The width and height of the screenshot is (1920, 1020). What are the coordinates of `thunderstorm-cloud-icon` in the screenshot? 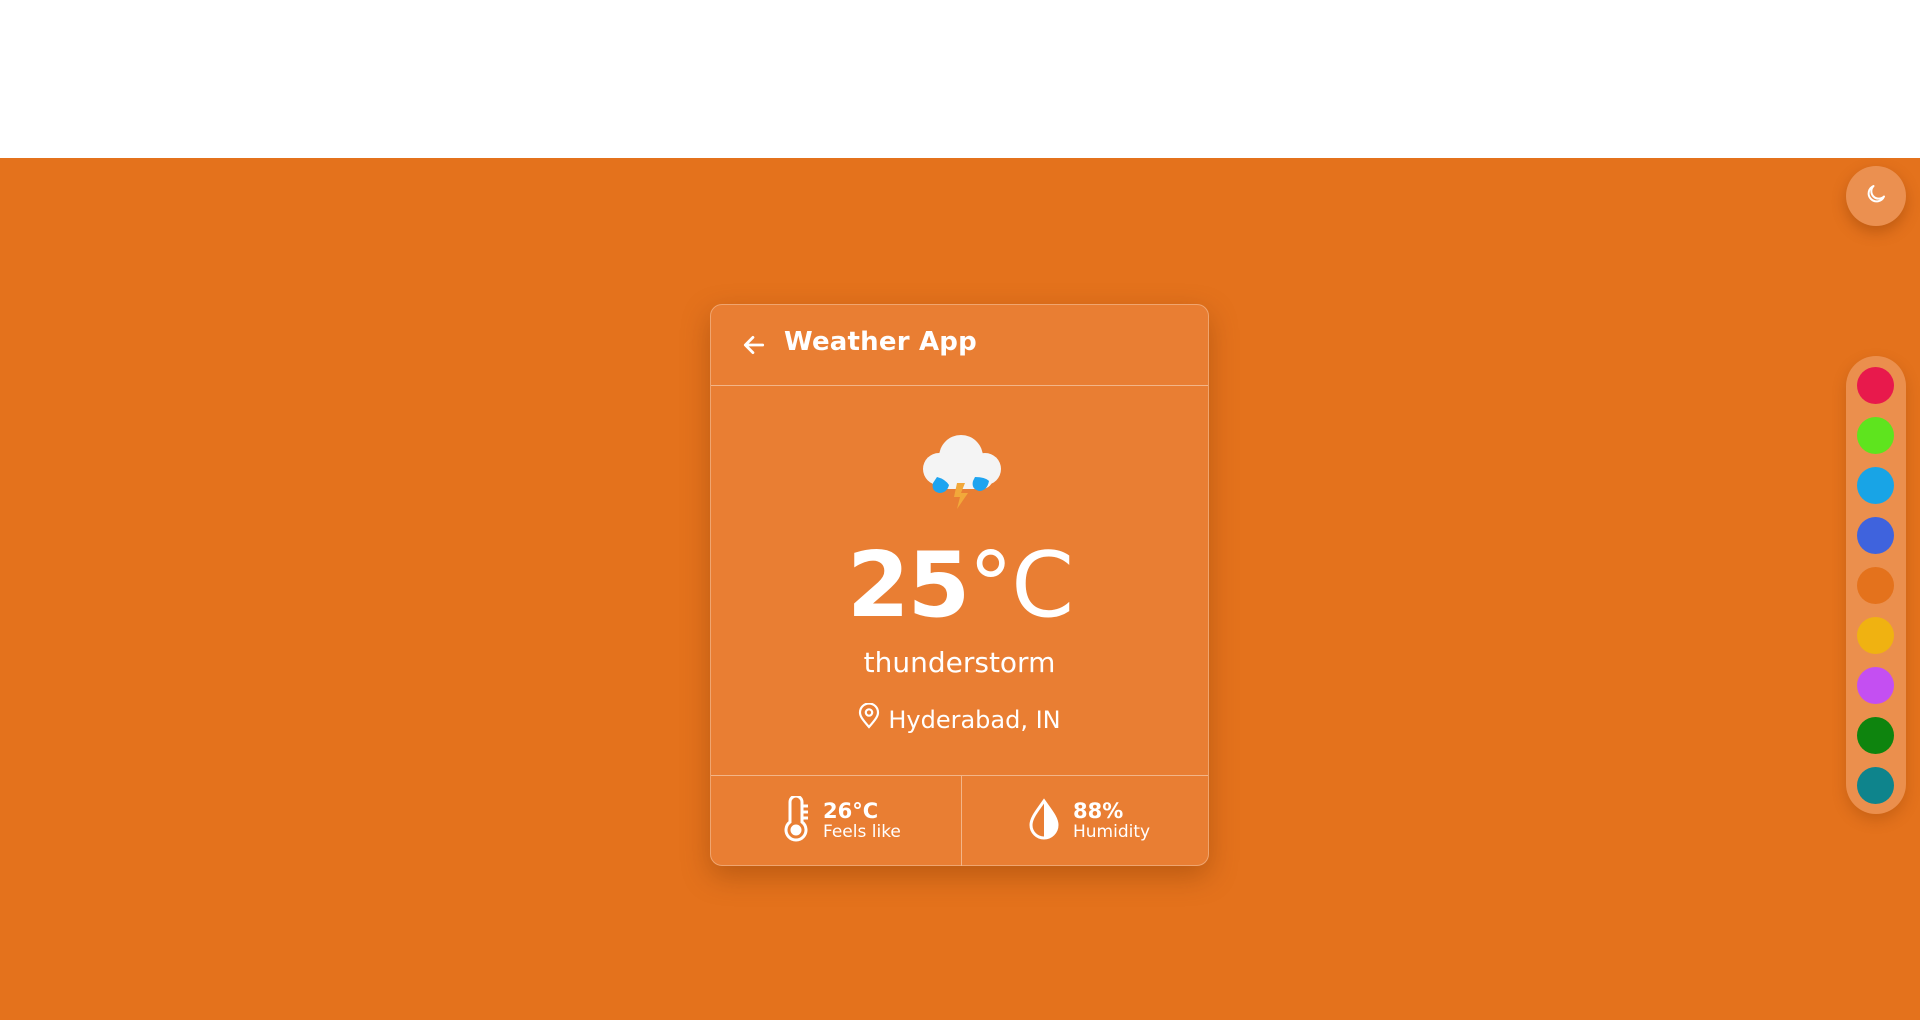 It's located at (961, 467).